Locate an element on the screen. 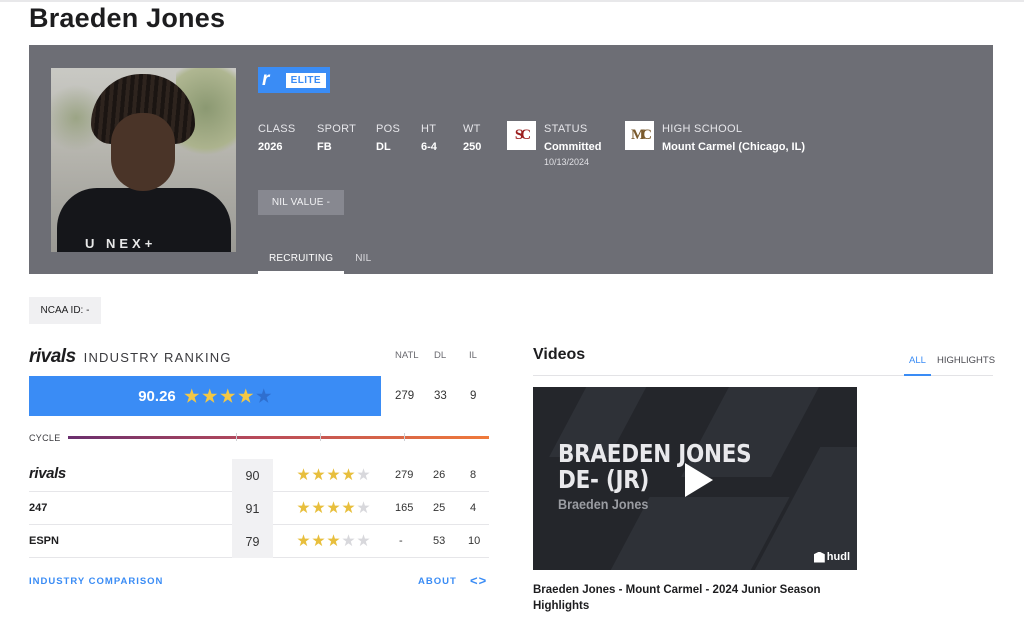  embed-code-icon: <> is located at coordinates (478, 580).